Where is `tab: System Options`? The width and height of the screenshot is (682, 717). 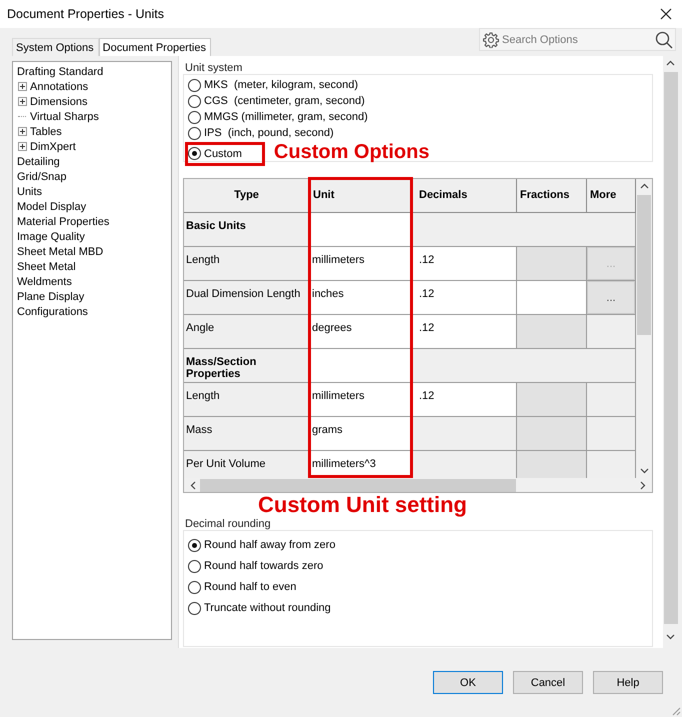 tab: System Options is located at coordinates (55, 47).